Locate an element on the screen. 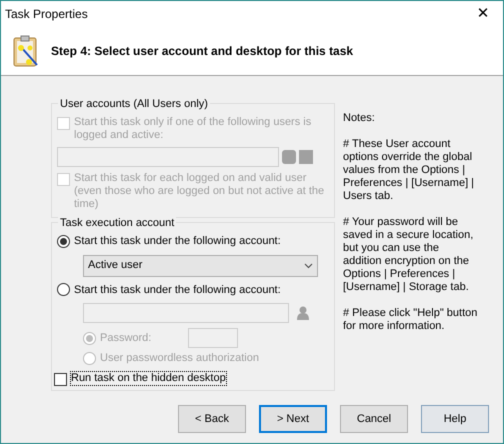 Image resolution: width=504 pixels, height=444 pixels. notes-title: Notes: is located at coordinates (359, 118).